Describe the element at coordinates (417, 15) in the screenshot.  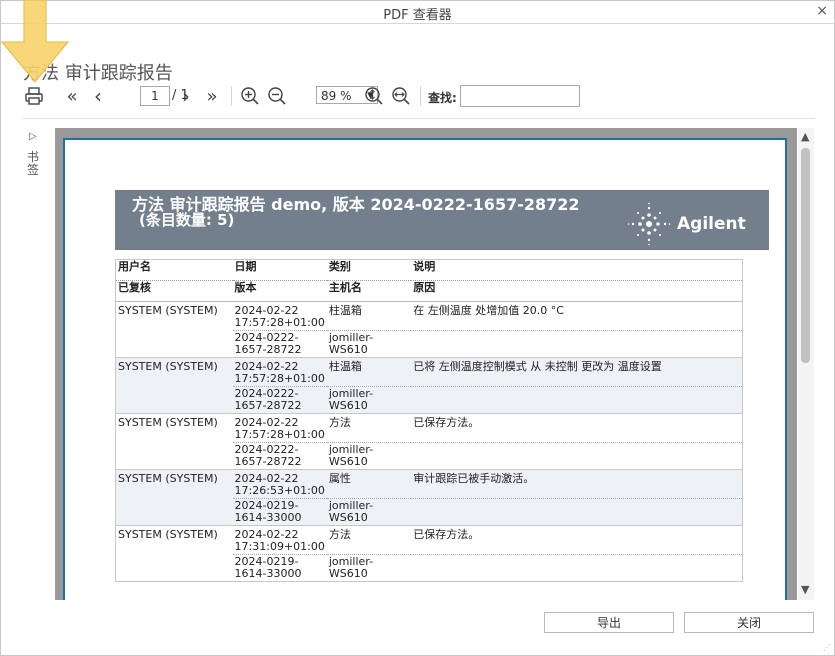
I see `window-title: PDF 查看器` at that location.